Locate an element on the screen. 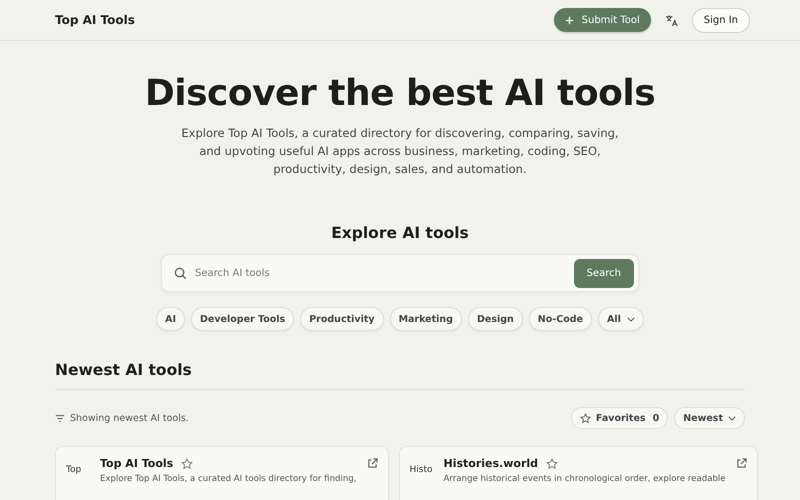 The image size is (800, 500). broken-image-alt-text: Top is located at coordinates (74, 470).